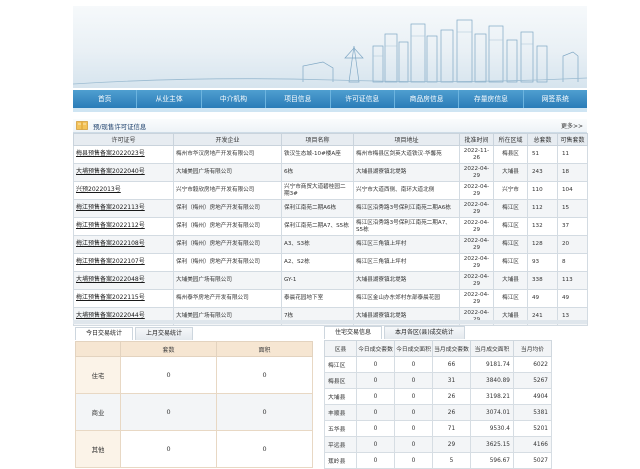 The width and height of the screenshot is (640, 469). I want to click on cell-permit-no: 大埔预售备案2022040号, so click(123, 172).